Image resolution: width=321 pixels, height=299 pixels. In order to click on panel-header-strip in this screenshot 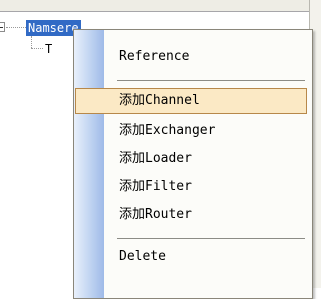, I will do `click(160, 6)`.